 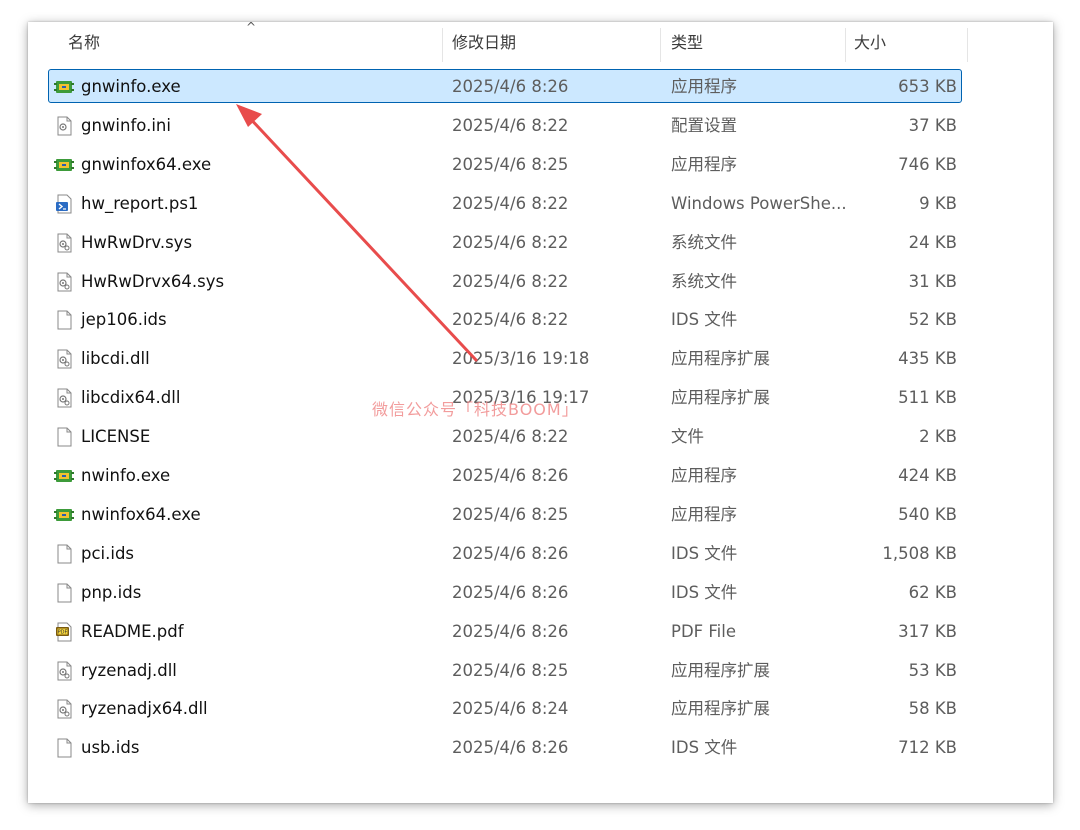 I want to click on column-header-type: 类型, so click(x=687, y=43).